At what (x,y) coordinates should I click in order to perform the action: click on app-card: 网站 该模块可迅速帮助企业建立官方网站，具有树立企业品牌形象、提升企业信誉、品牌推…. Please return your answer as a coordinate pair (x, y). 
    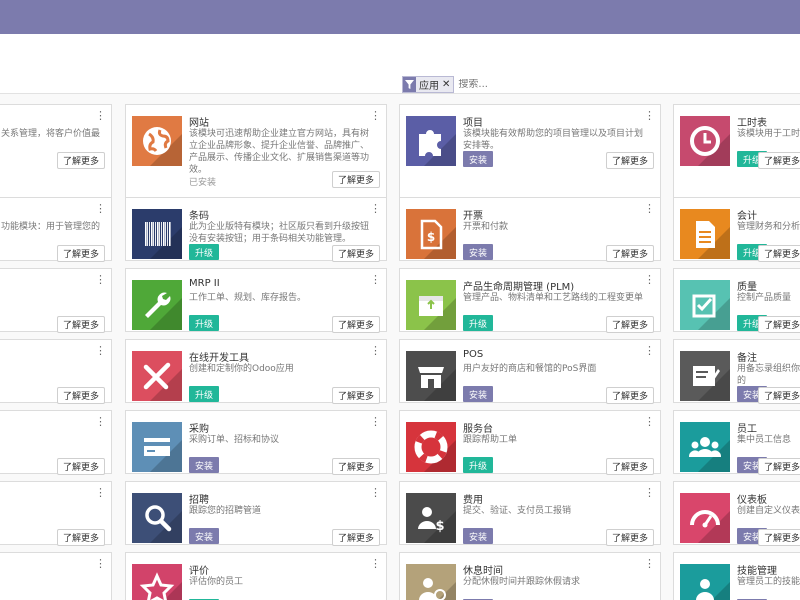
    Looking at the image, I should click on (256, 152).